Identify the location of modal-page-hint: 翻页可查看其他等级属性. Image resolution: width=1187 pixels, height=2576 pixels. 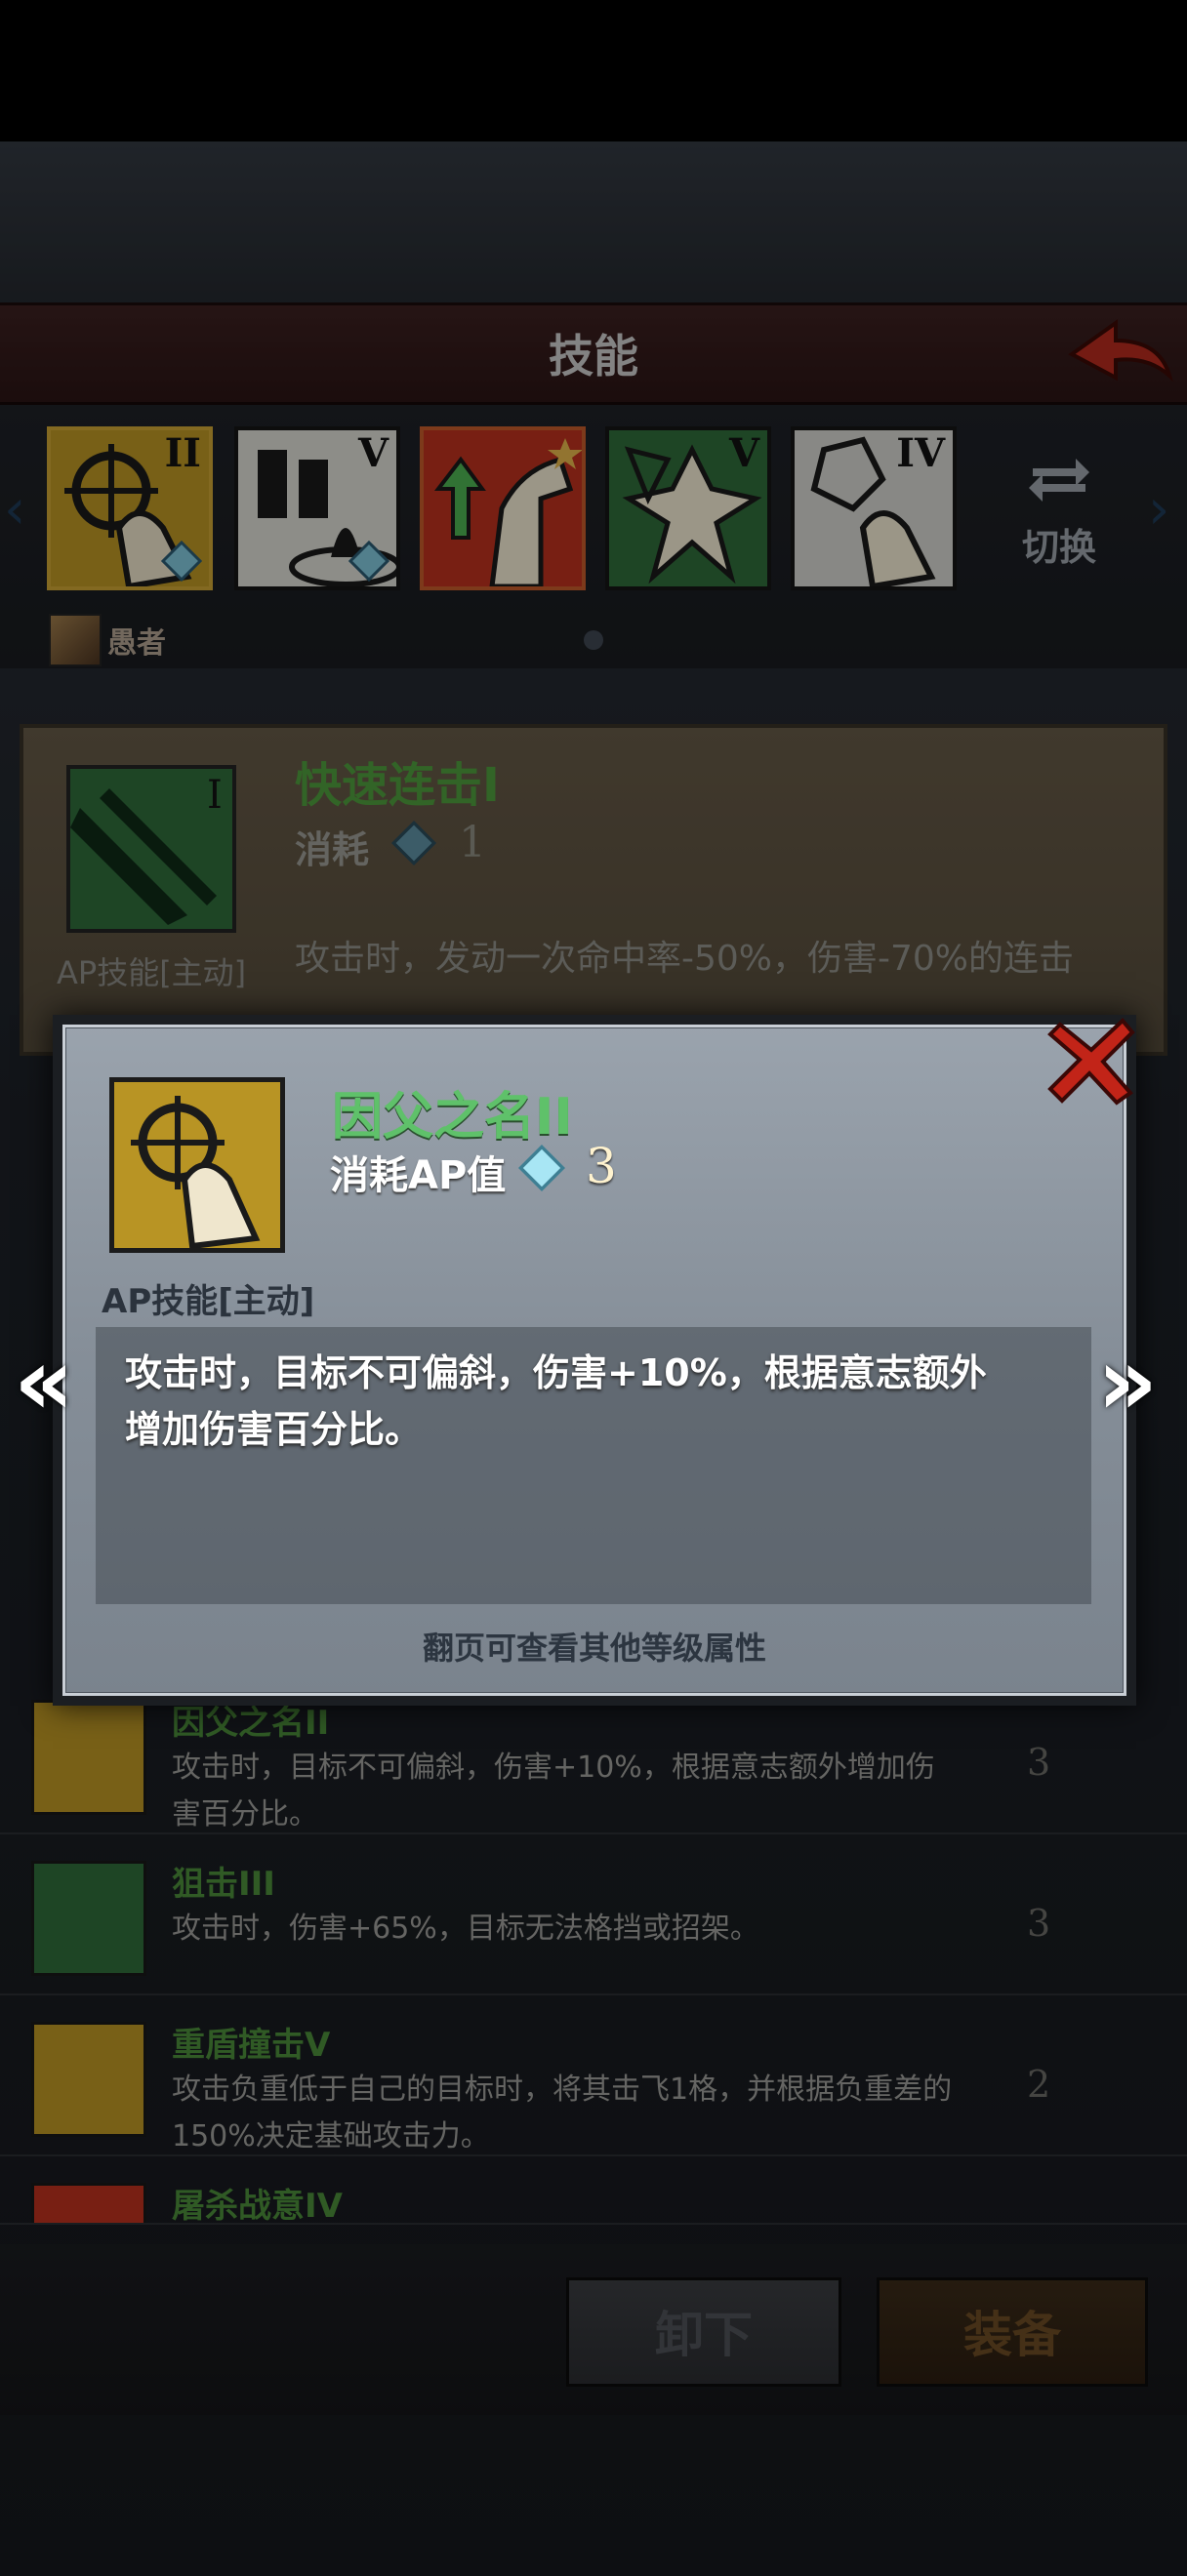
(594, 1648).